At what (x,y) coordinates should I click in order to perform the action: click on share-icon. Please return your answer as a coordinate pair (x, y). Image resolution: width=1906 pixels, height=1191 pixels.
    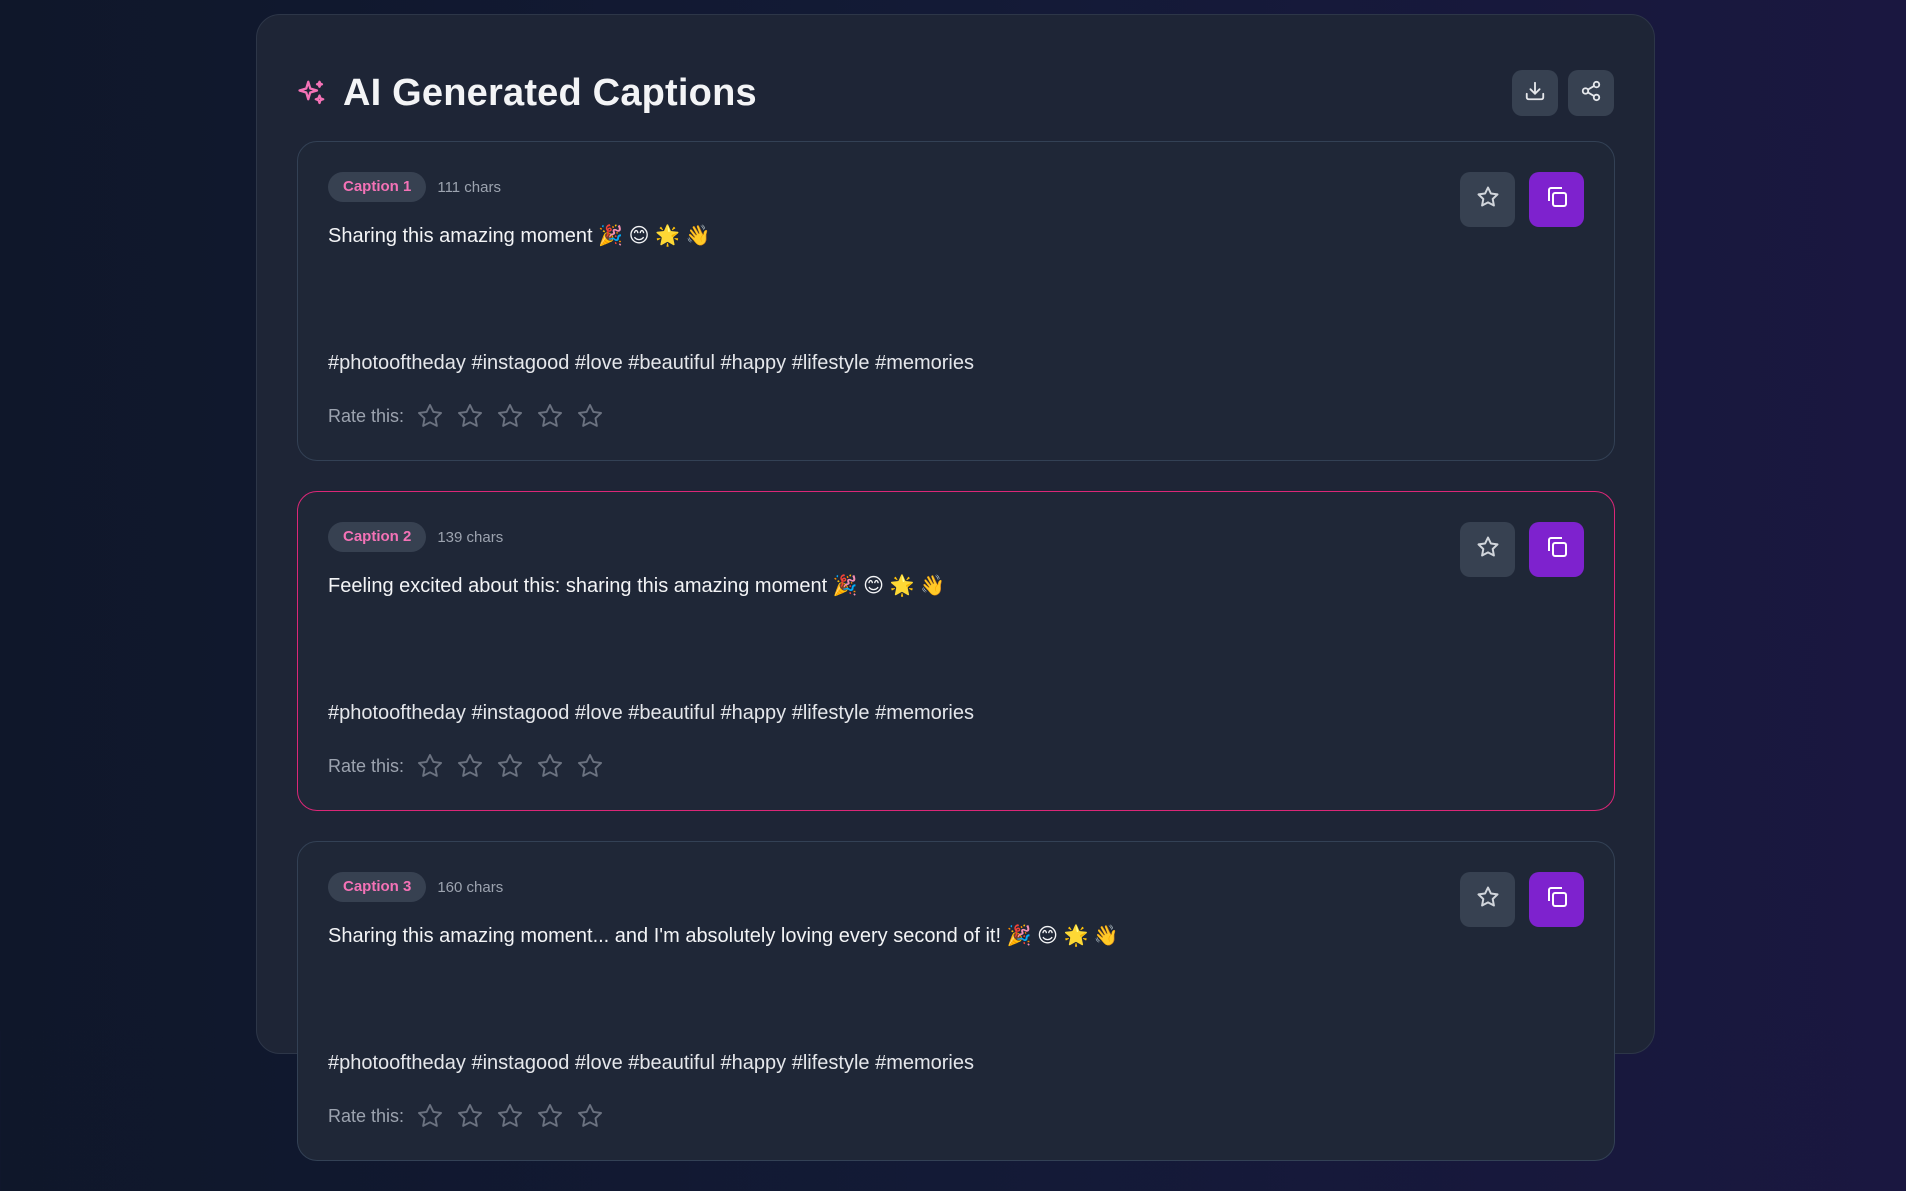
    Looking at the image, I should click on (1591, 93).